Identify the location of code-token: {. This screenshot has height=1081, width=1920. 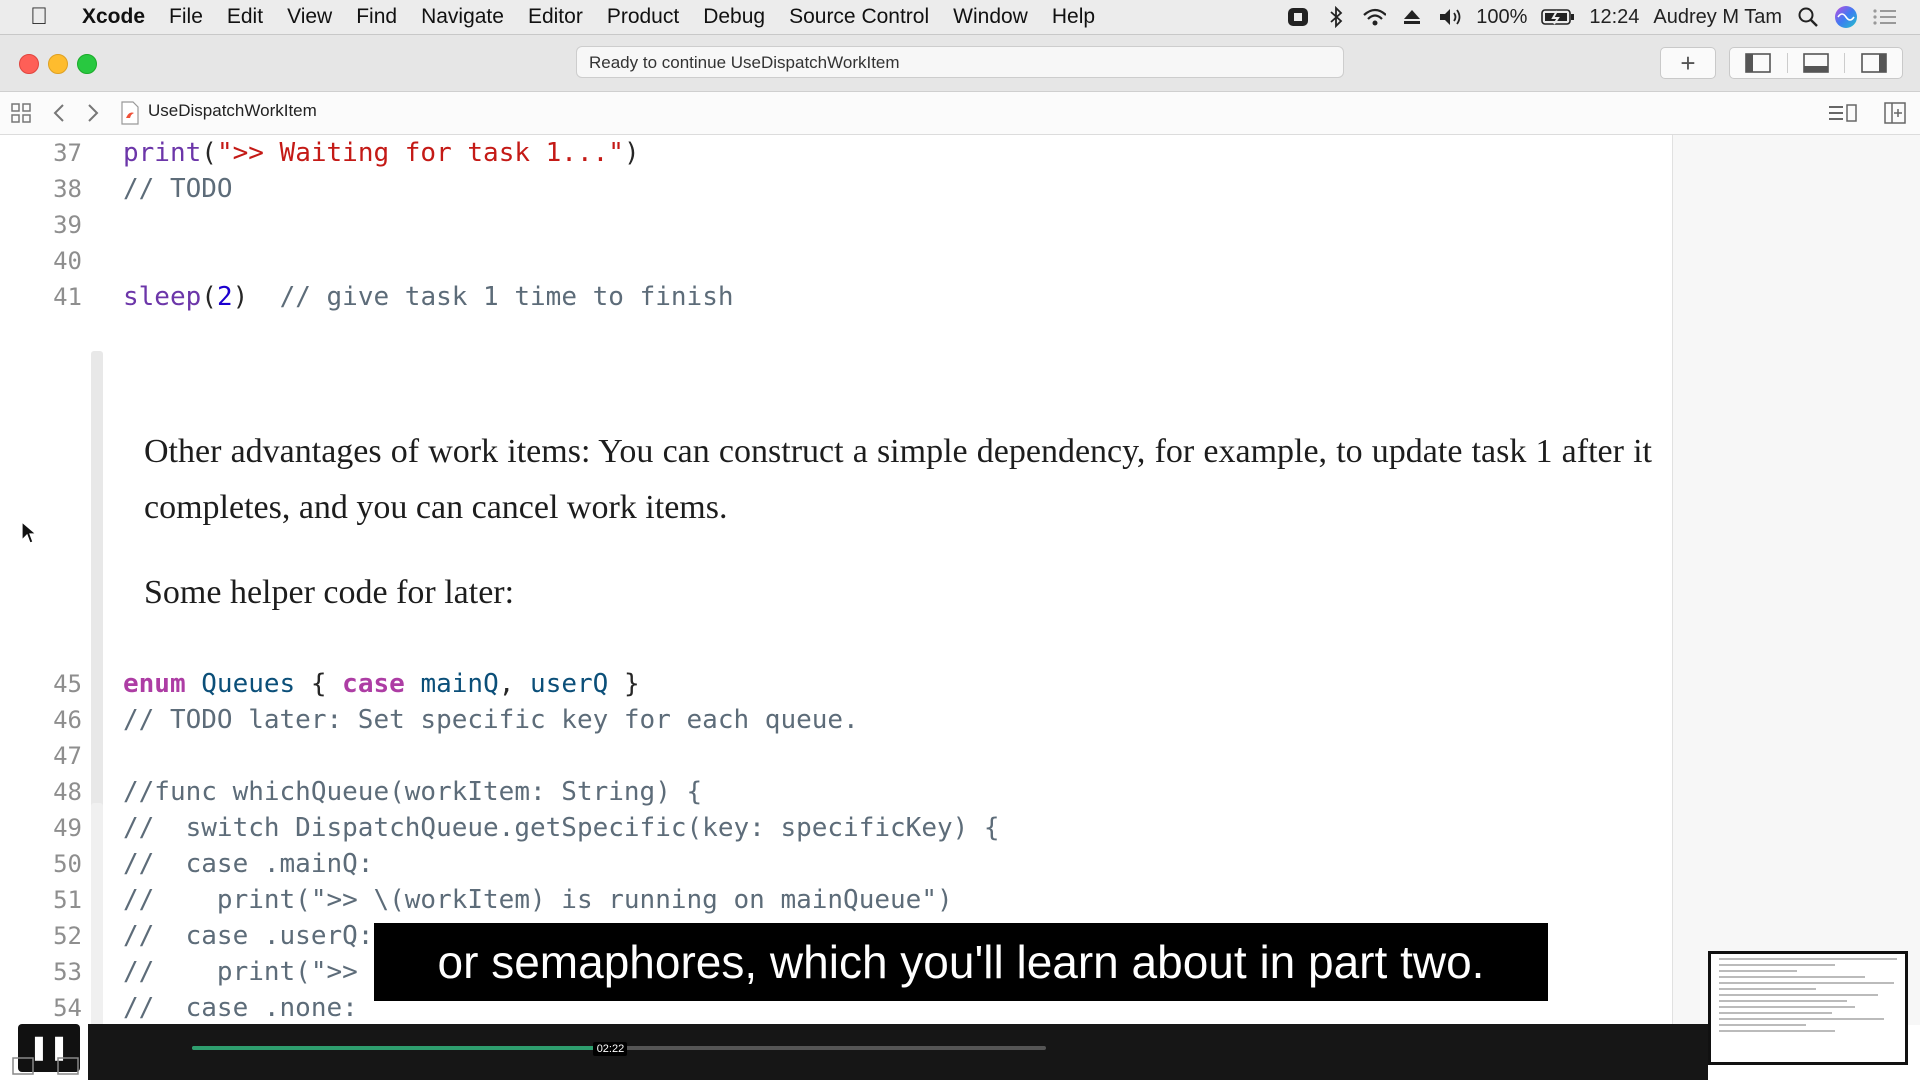
(319, 684).